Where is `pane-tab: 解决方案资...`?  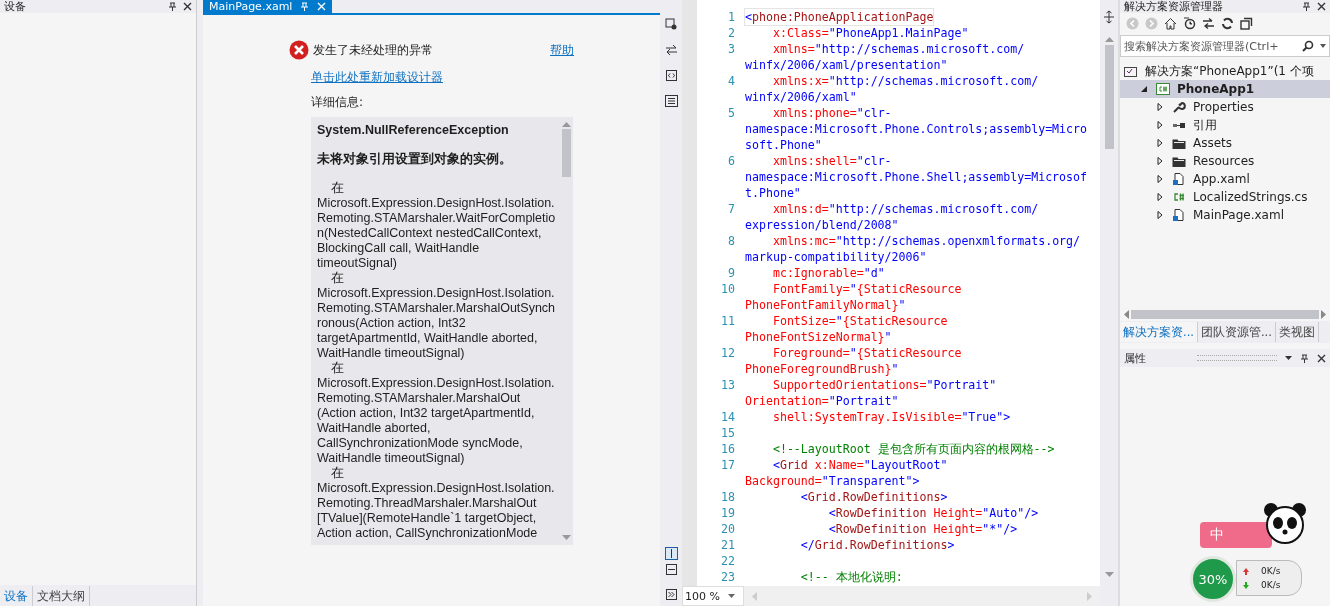 pane-tab: 解决方案资... is located at coordinates (1159, 332).